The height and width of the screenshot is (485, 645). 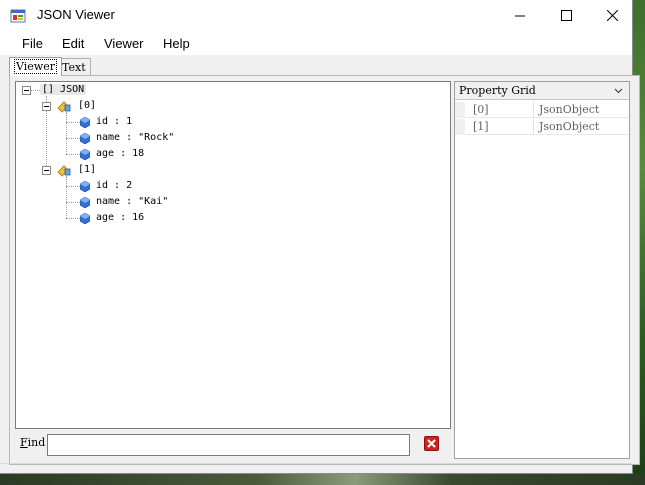 I want to click on minimize-button, so click(x=520, y=15).